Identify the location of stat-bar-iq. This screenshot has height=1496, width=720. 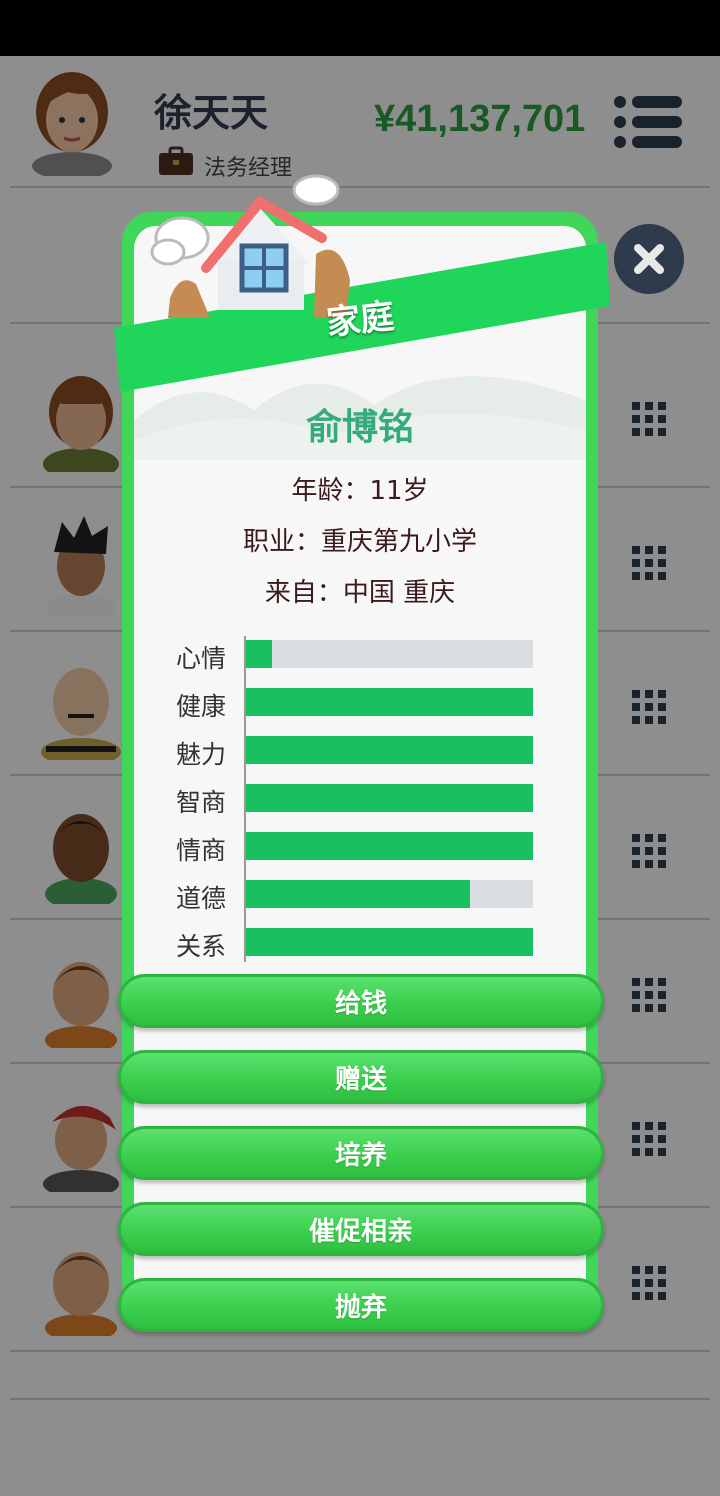
(389, 798).